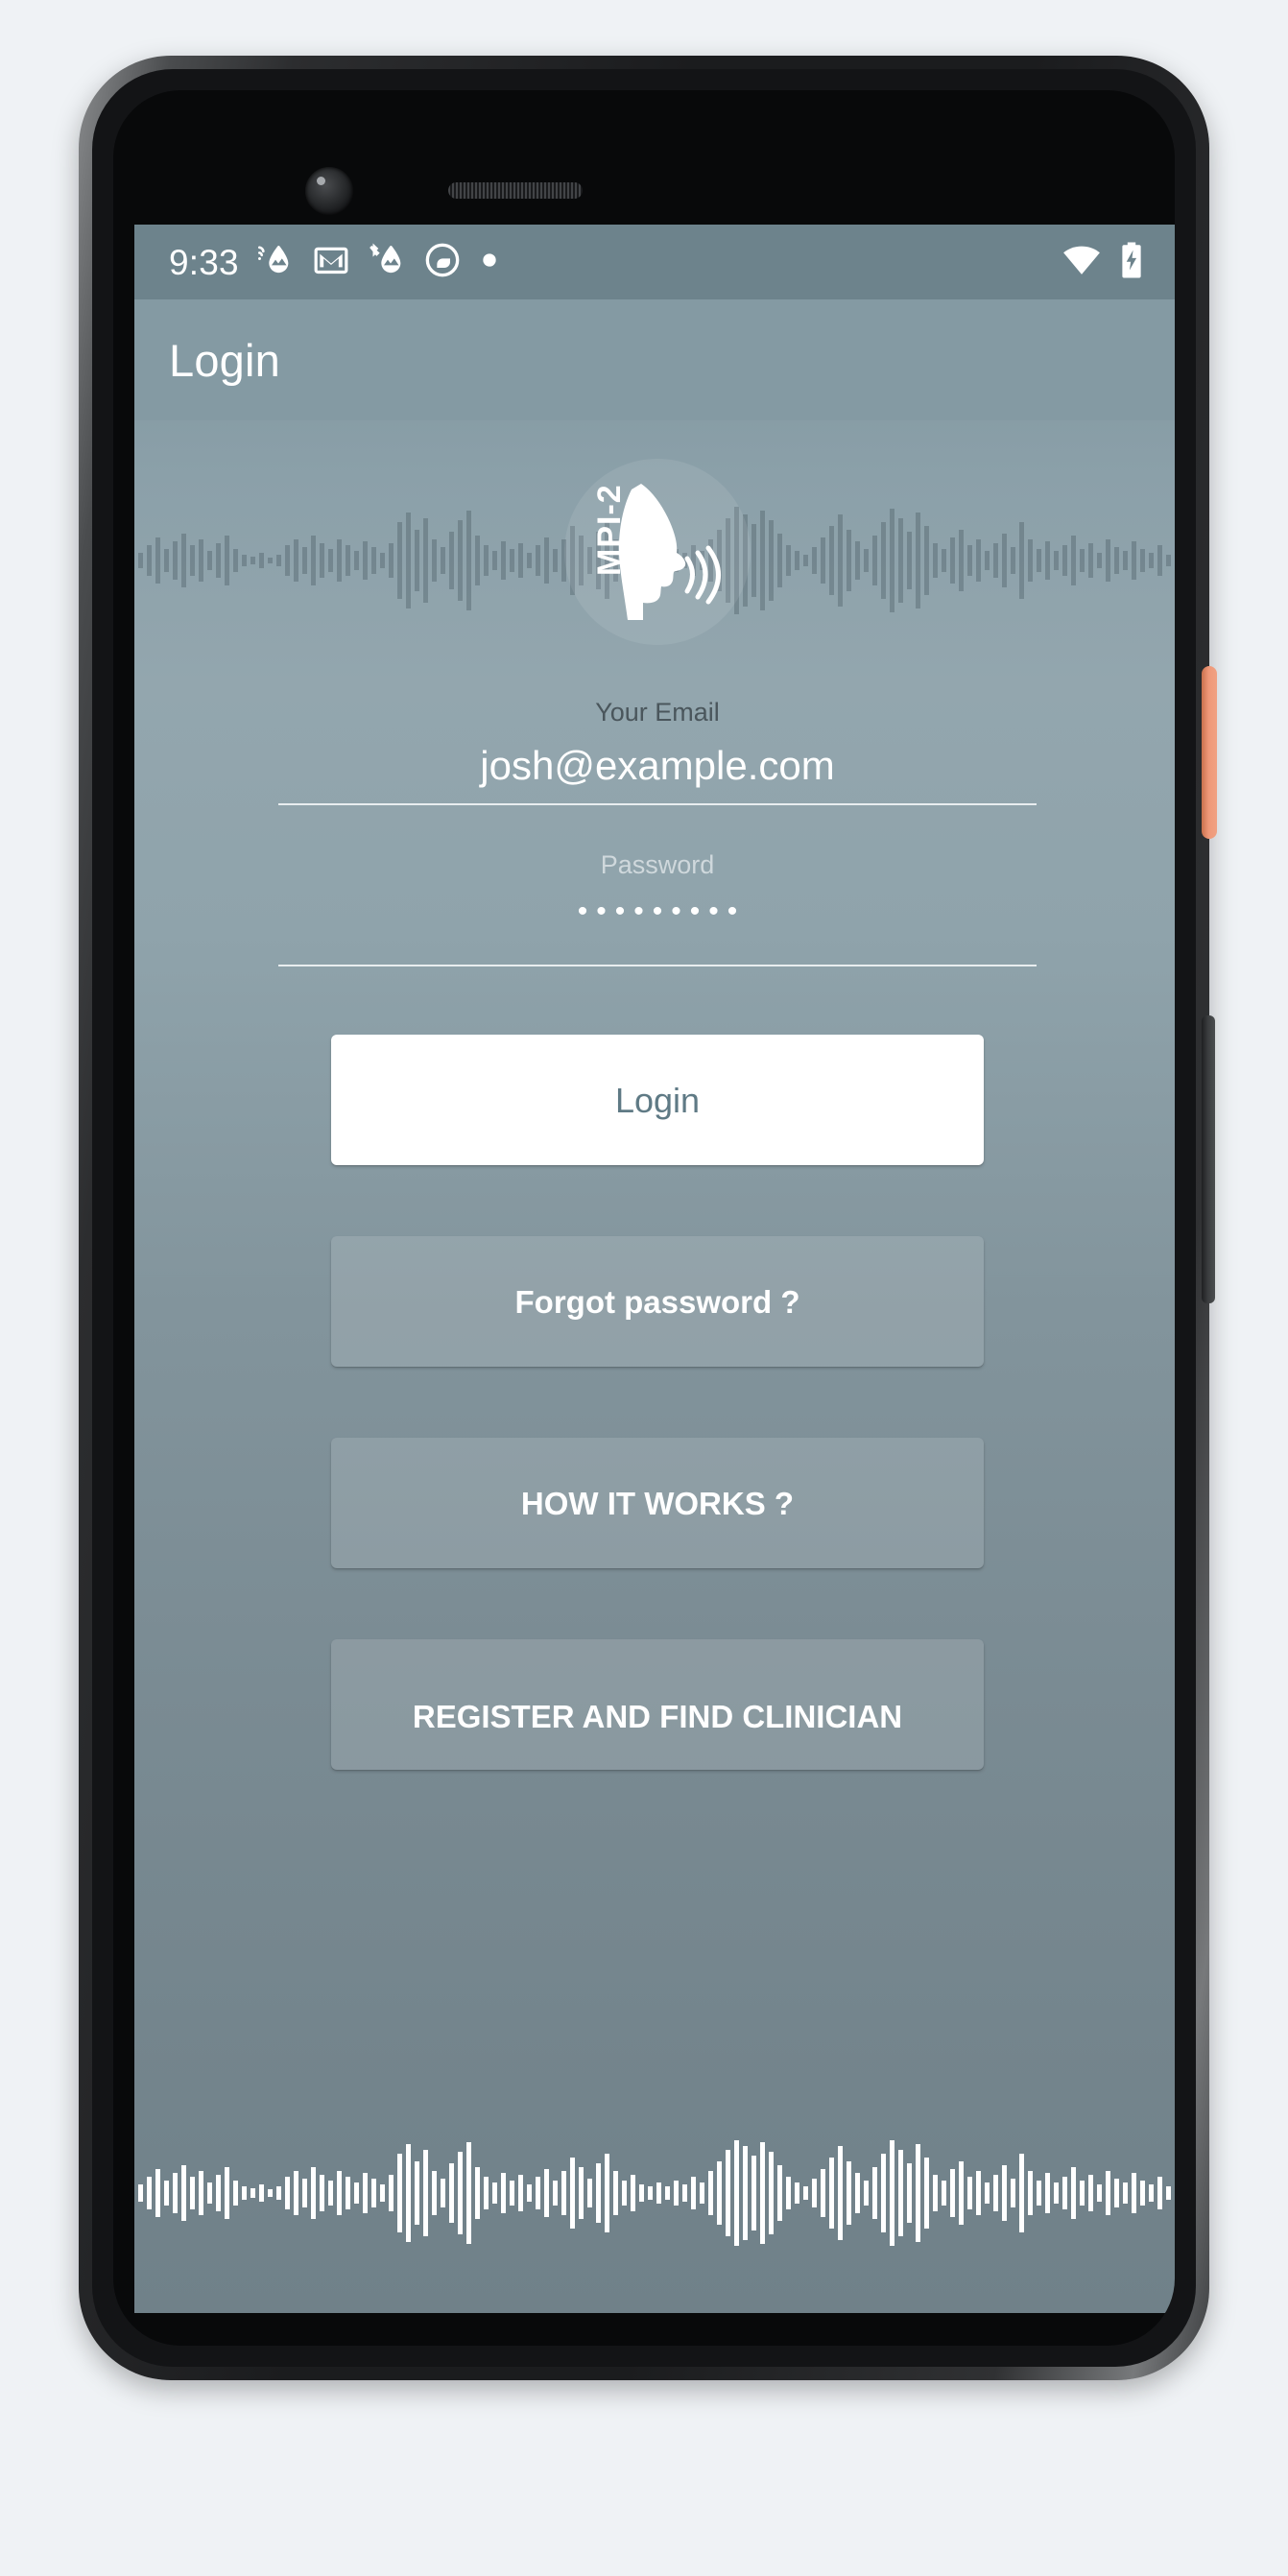 The image size is (1288, 2576). I want to click on status-bar: 9:33, so click(654, 262).